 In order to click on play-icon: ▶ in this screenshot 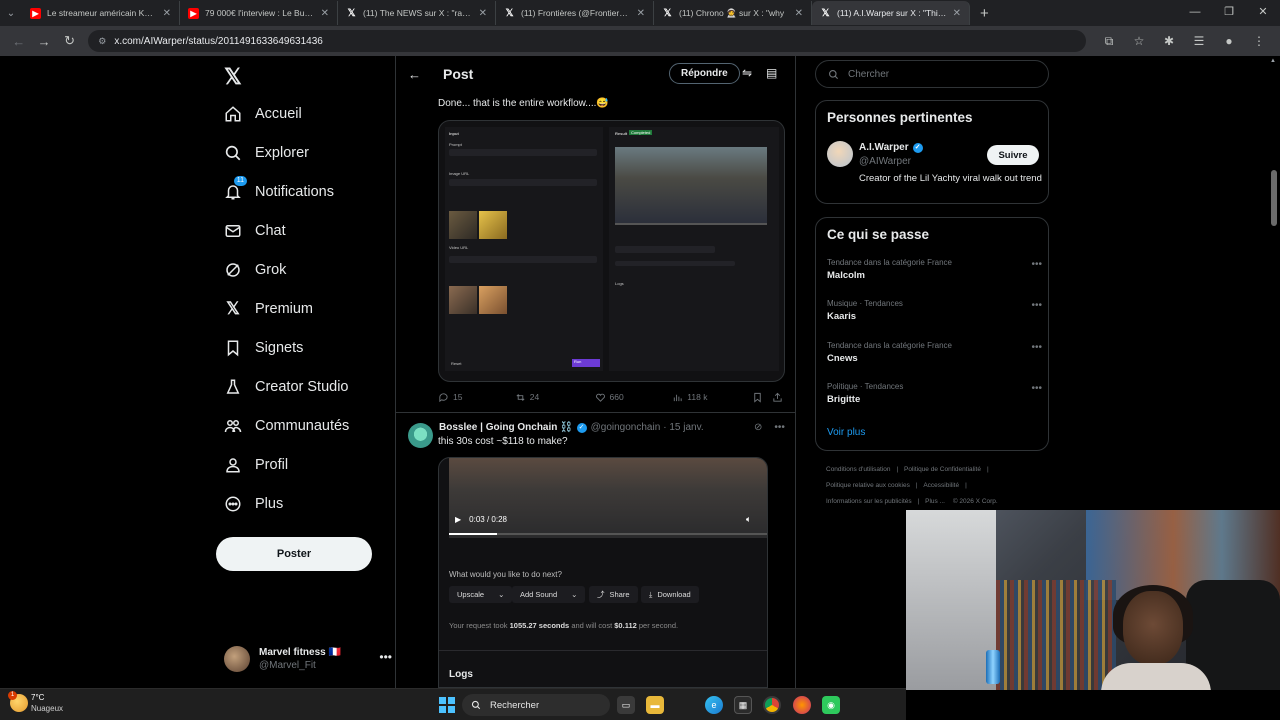, I will do `click(458, 519)`.